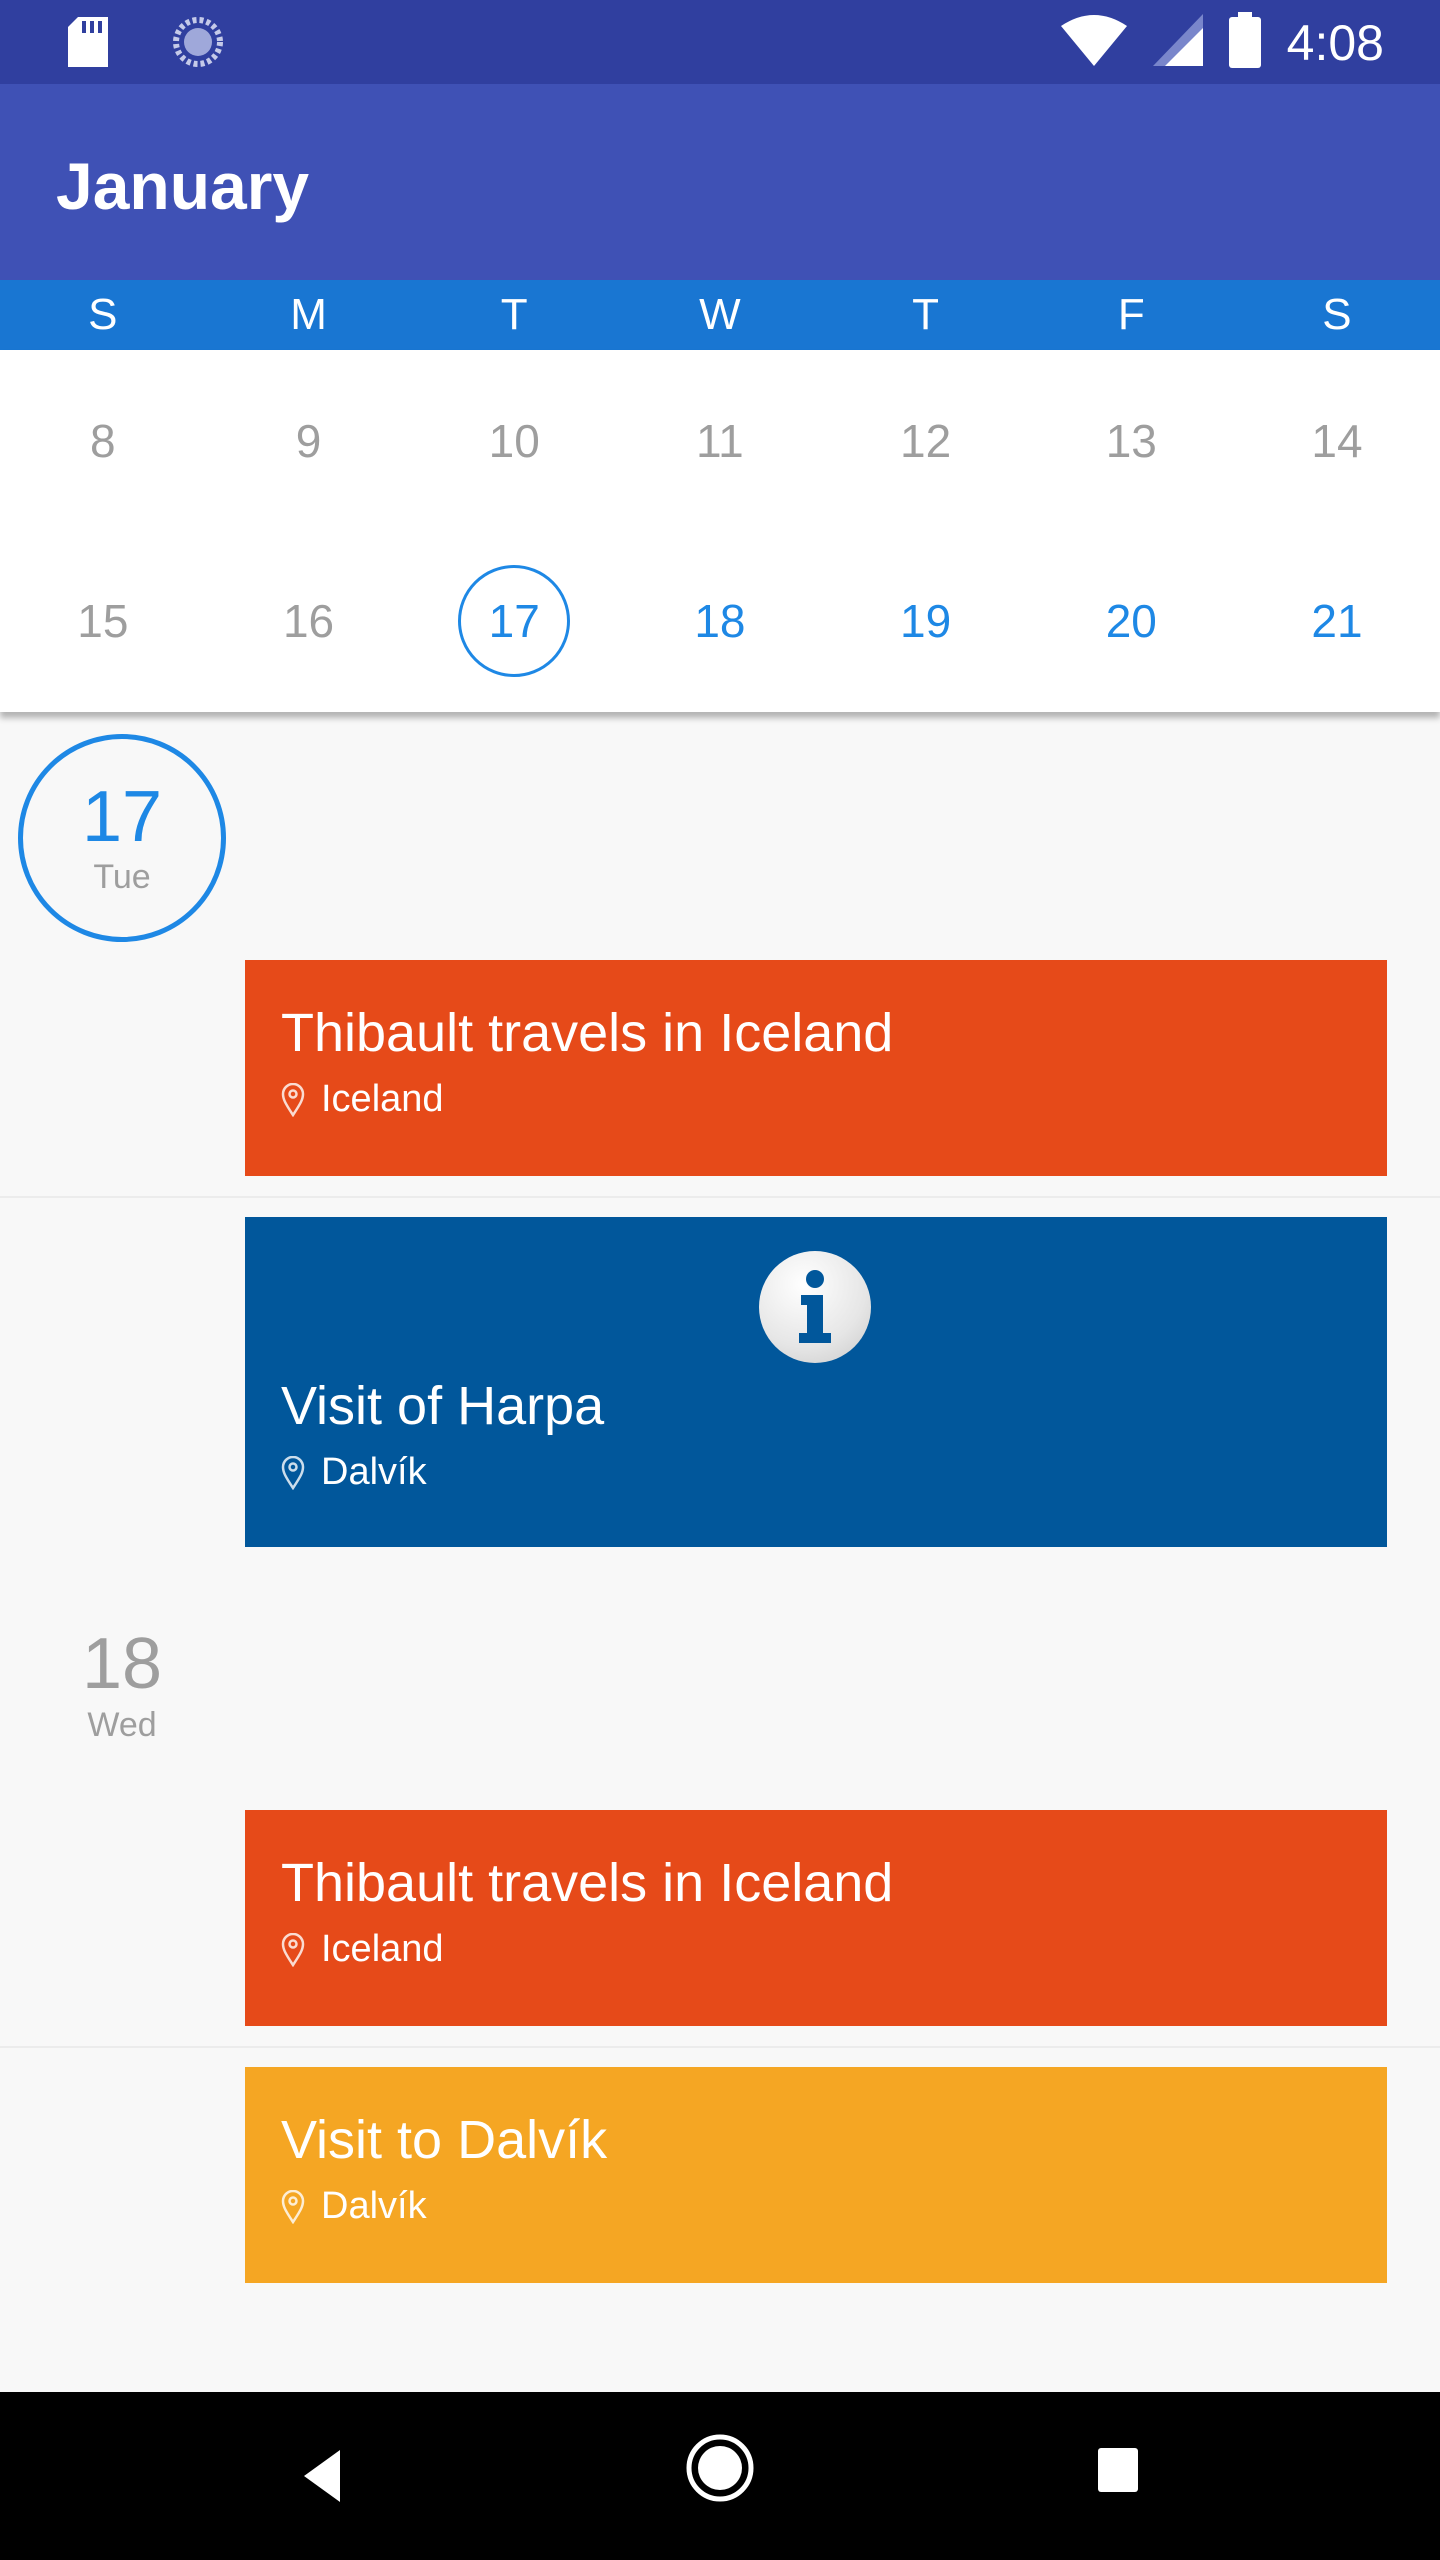 This screenshot has height=2560, width=1440. I want to click on calendar-day: 21, so click(1337, 621).